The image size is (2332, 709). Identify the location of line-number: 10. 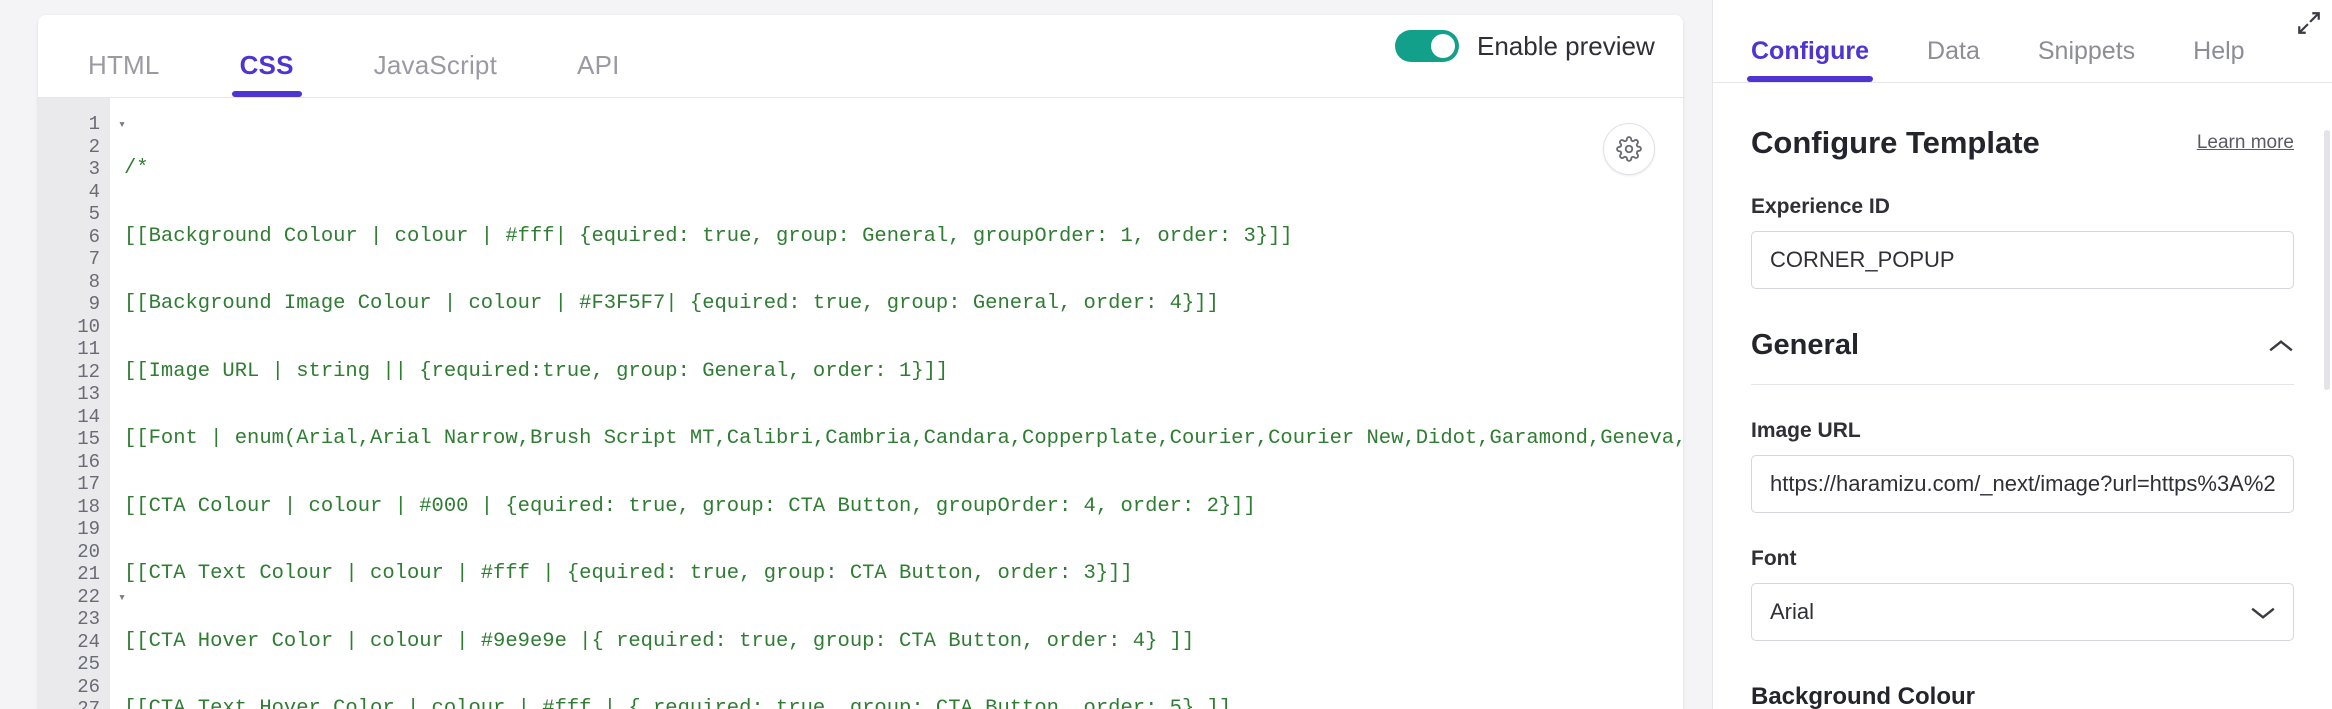
(88, 326).